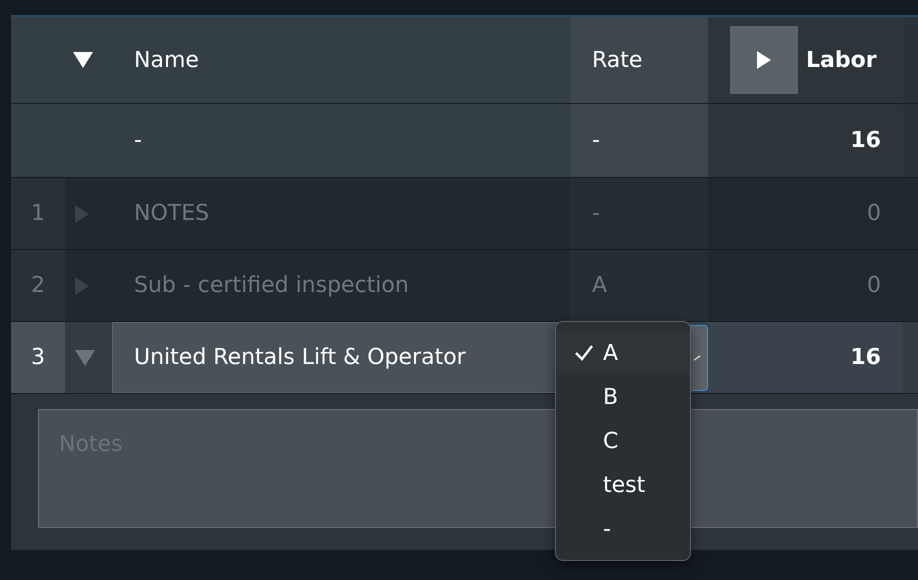  What do you see at coordinates (166, 60) in the screenshot?
I see `column-header: Name` at bounding box center [166, 60].